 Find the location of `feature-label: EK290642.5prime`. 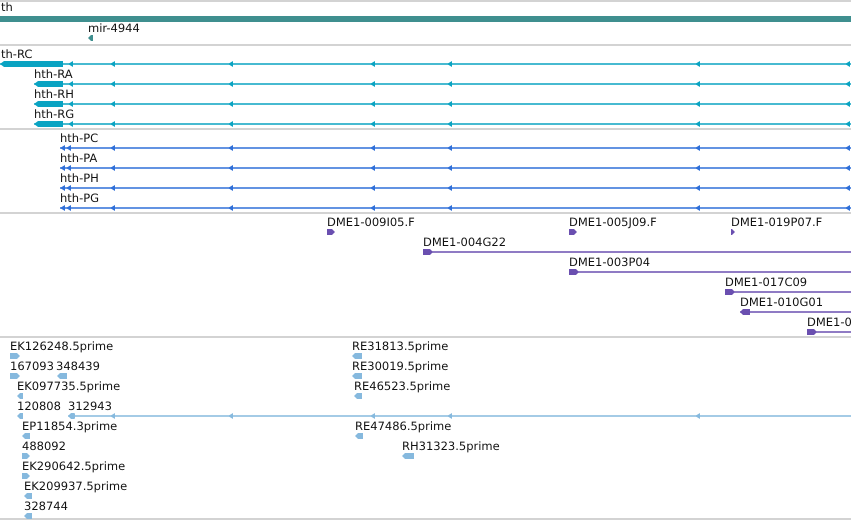

feature-label: EK290642.5prime is located at coordinates (74, 466).